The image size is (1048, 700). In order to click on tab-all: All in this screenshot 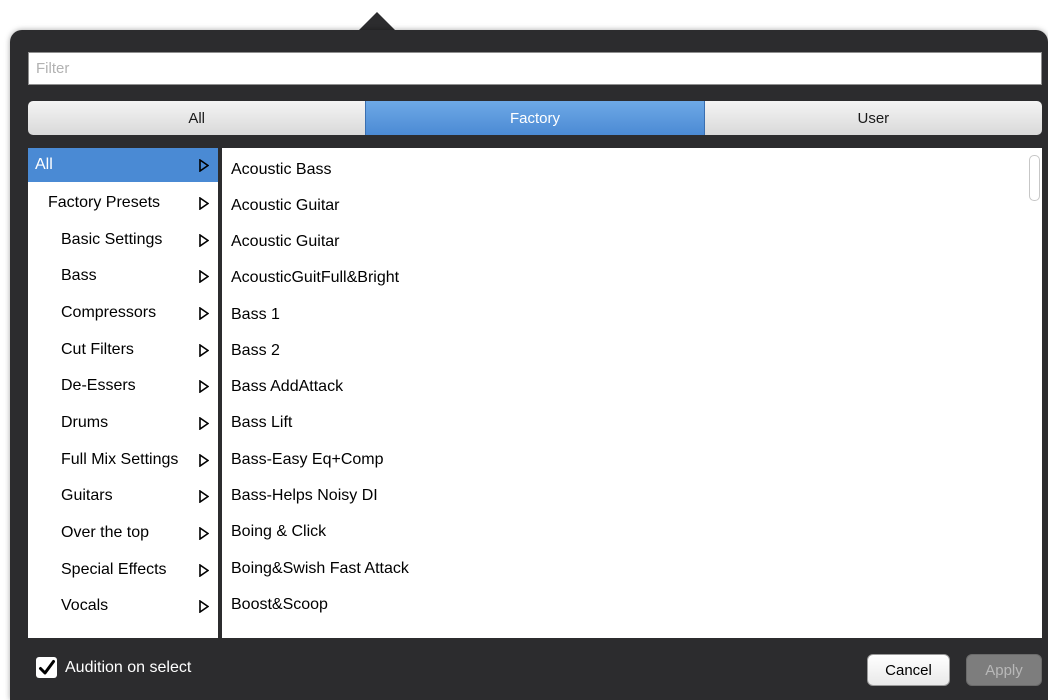, I will do `click(196, 118)`.